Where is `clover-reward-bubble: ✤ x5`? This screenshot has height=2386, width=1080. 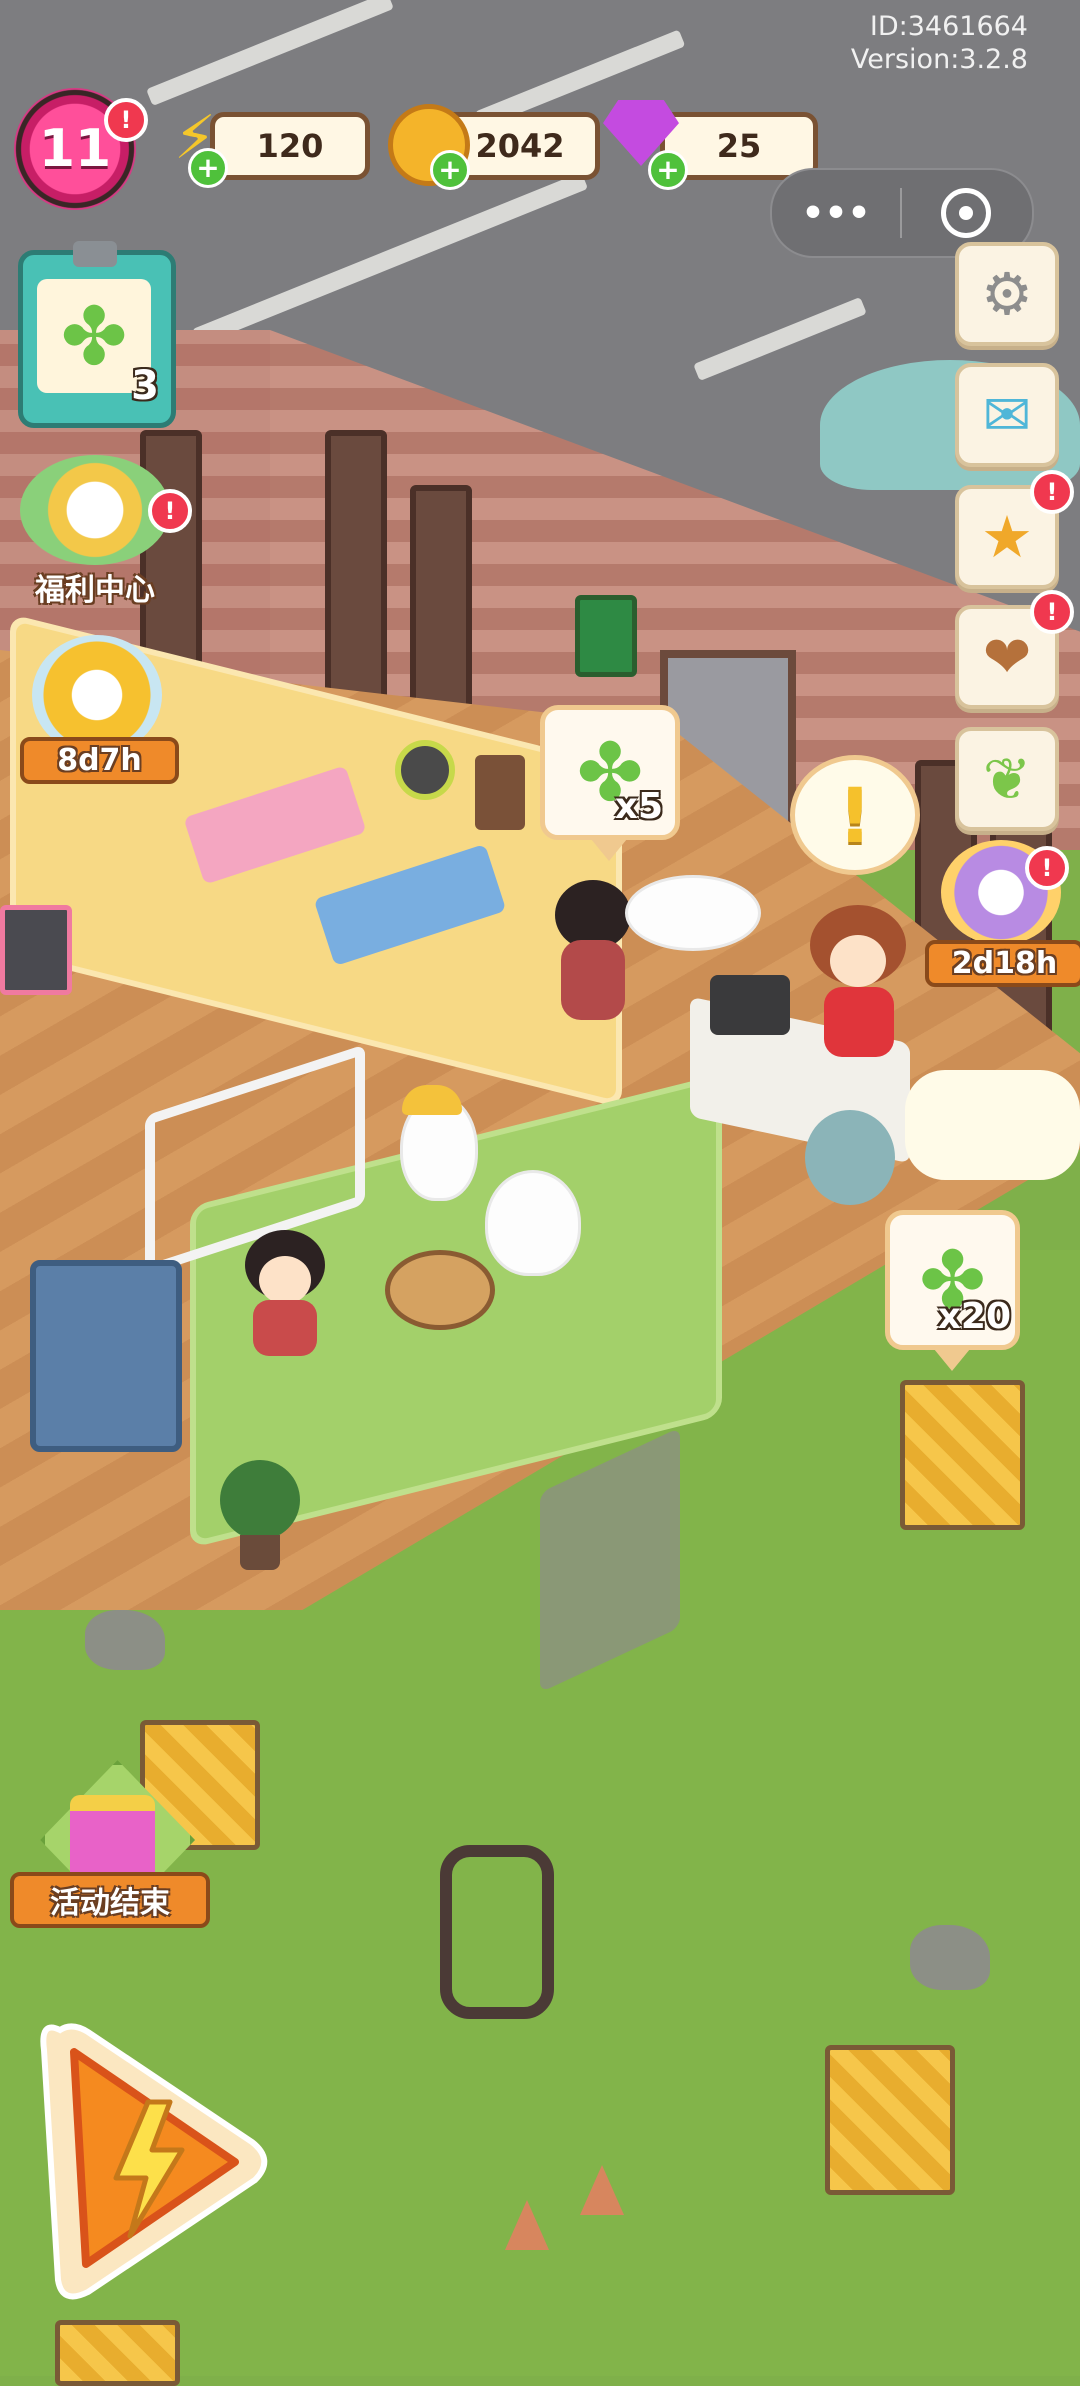
clover-reward-bubble: ✤ x5 is located at coordinates (610, 783).